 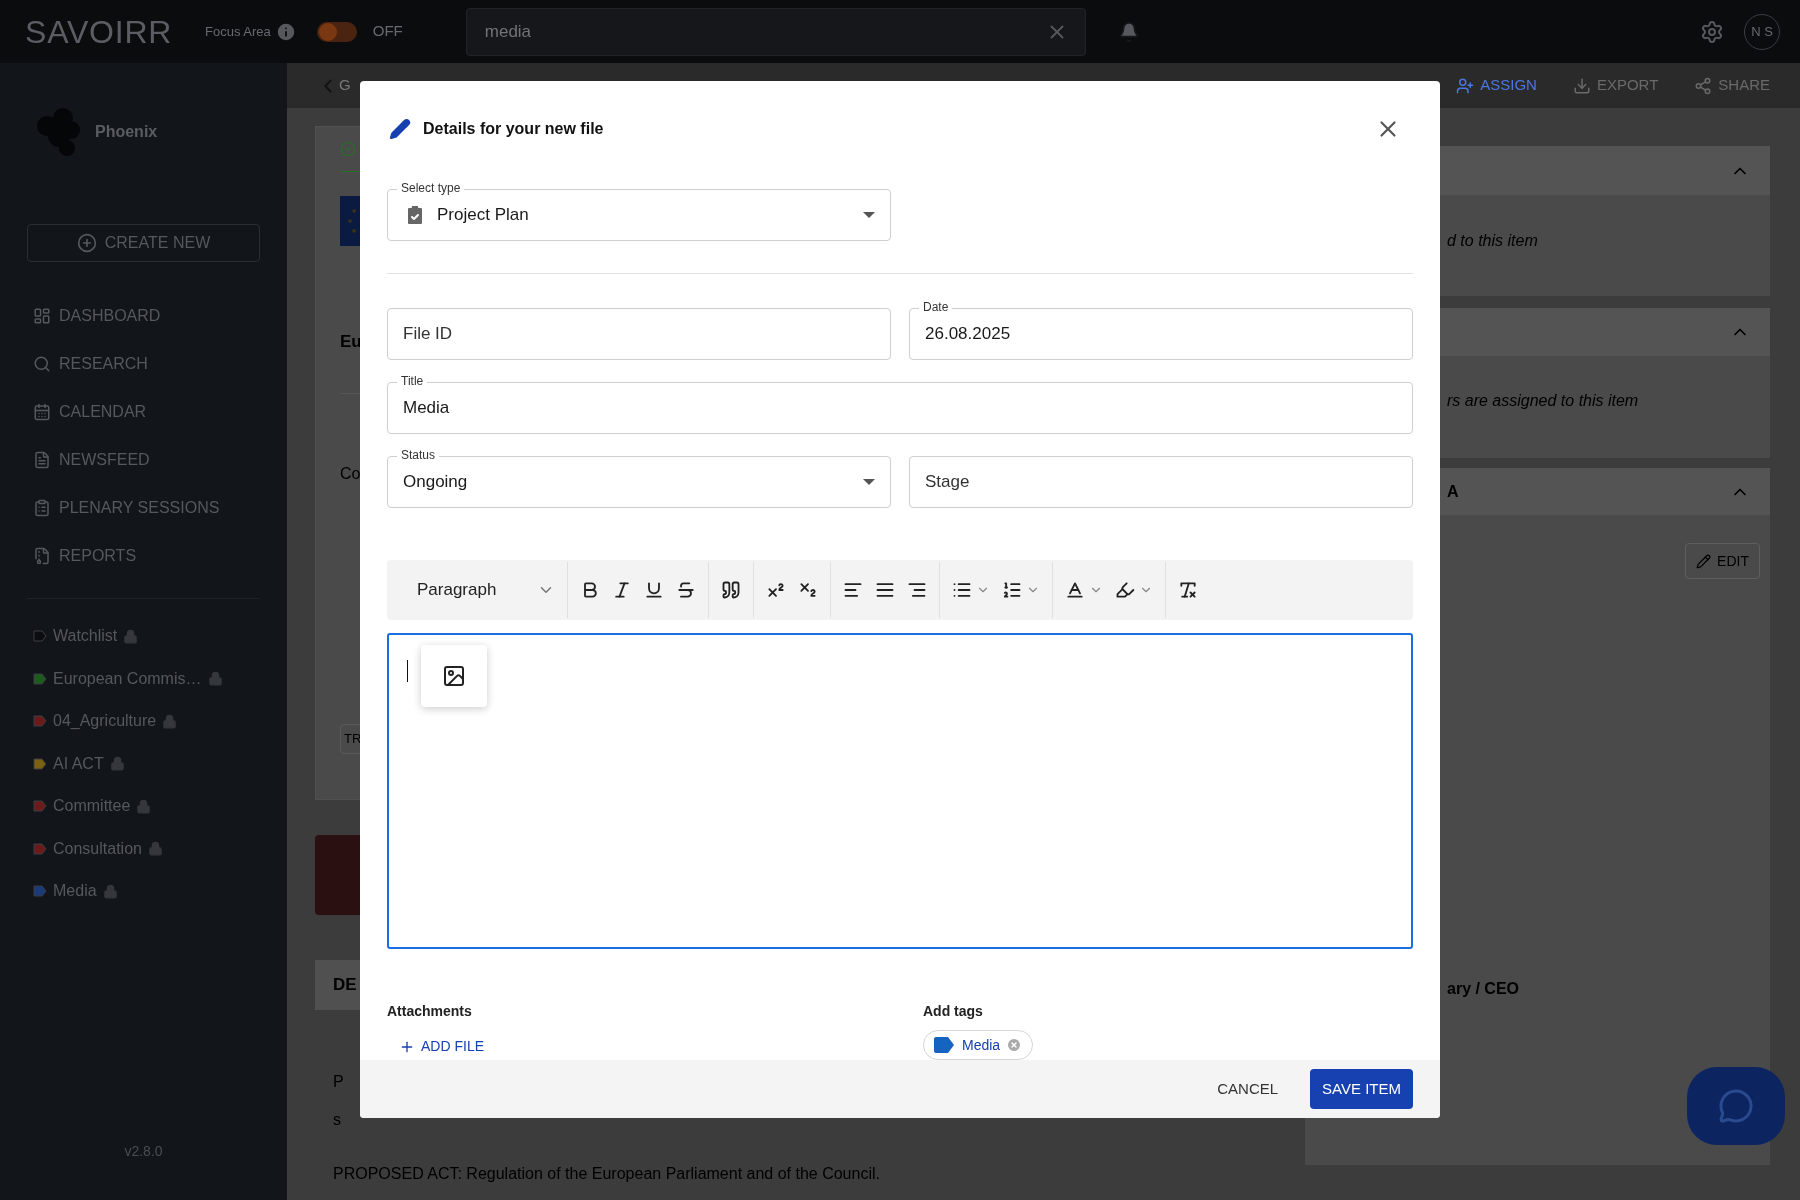 I want to click on tag-item: Media, so click(x=75, y=891).